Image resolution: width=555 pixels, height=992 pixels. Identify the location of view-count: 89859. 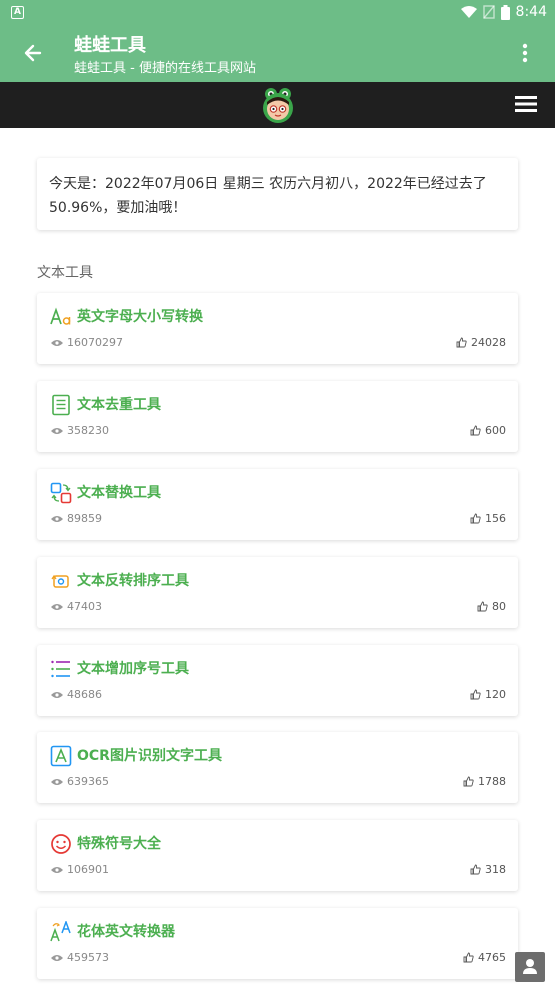
(76, 518).